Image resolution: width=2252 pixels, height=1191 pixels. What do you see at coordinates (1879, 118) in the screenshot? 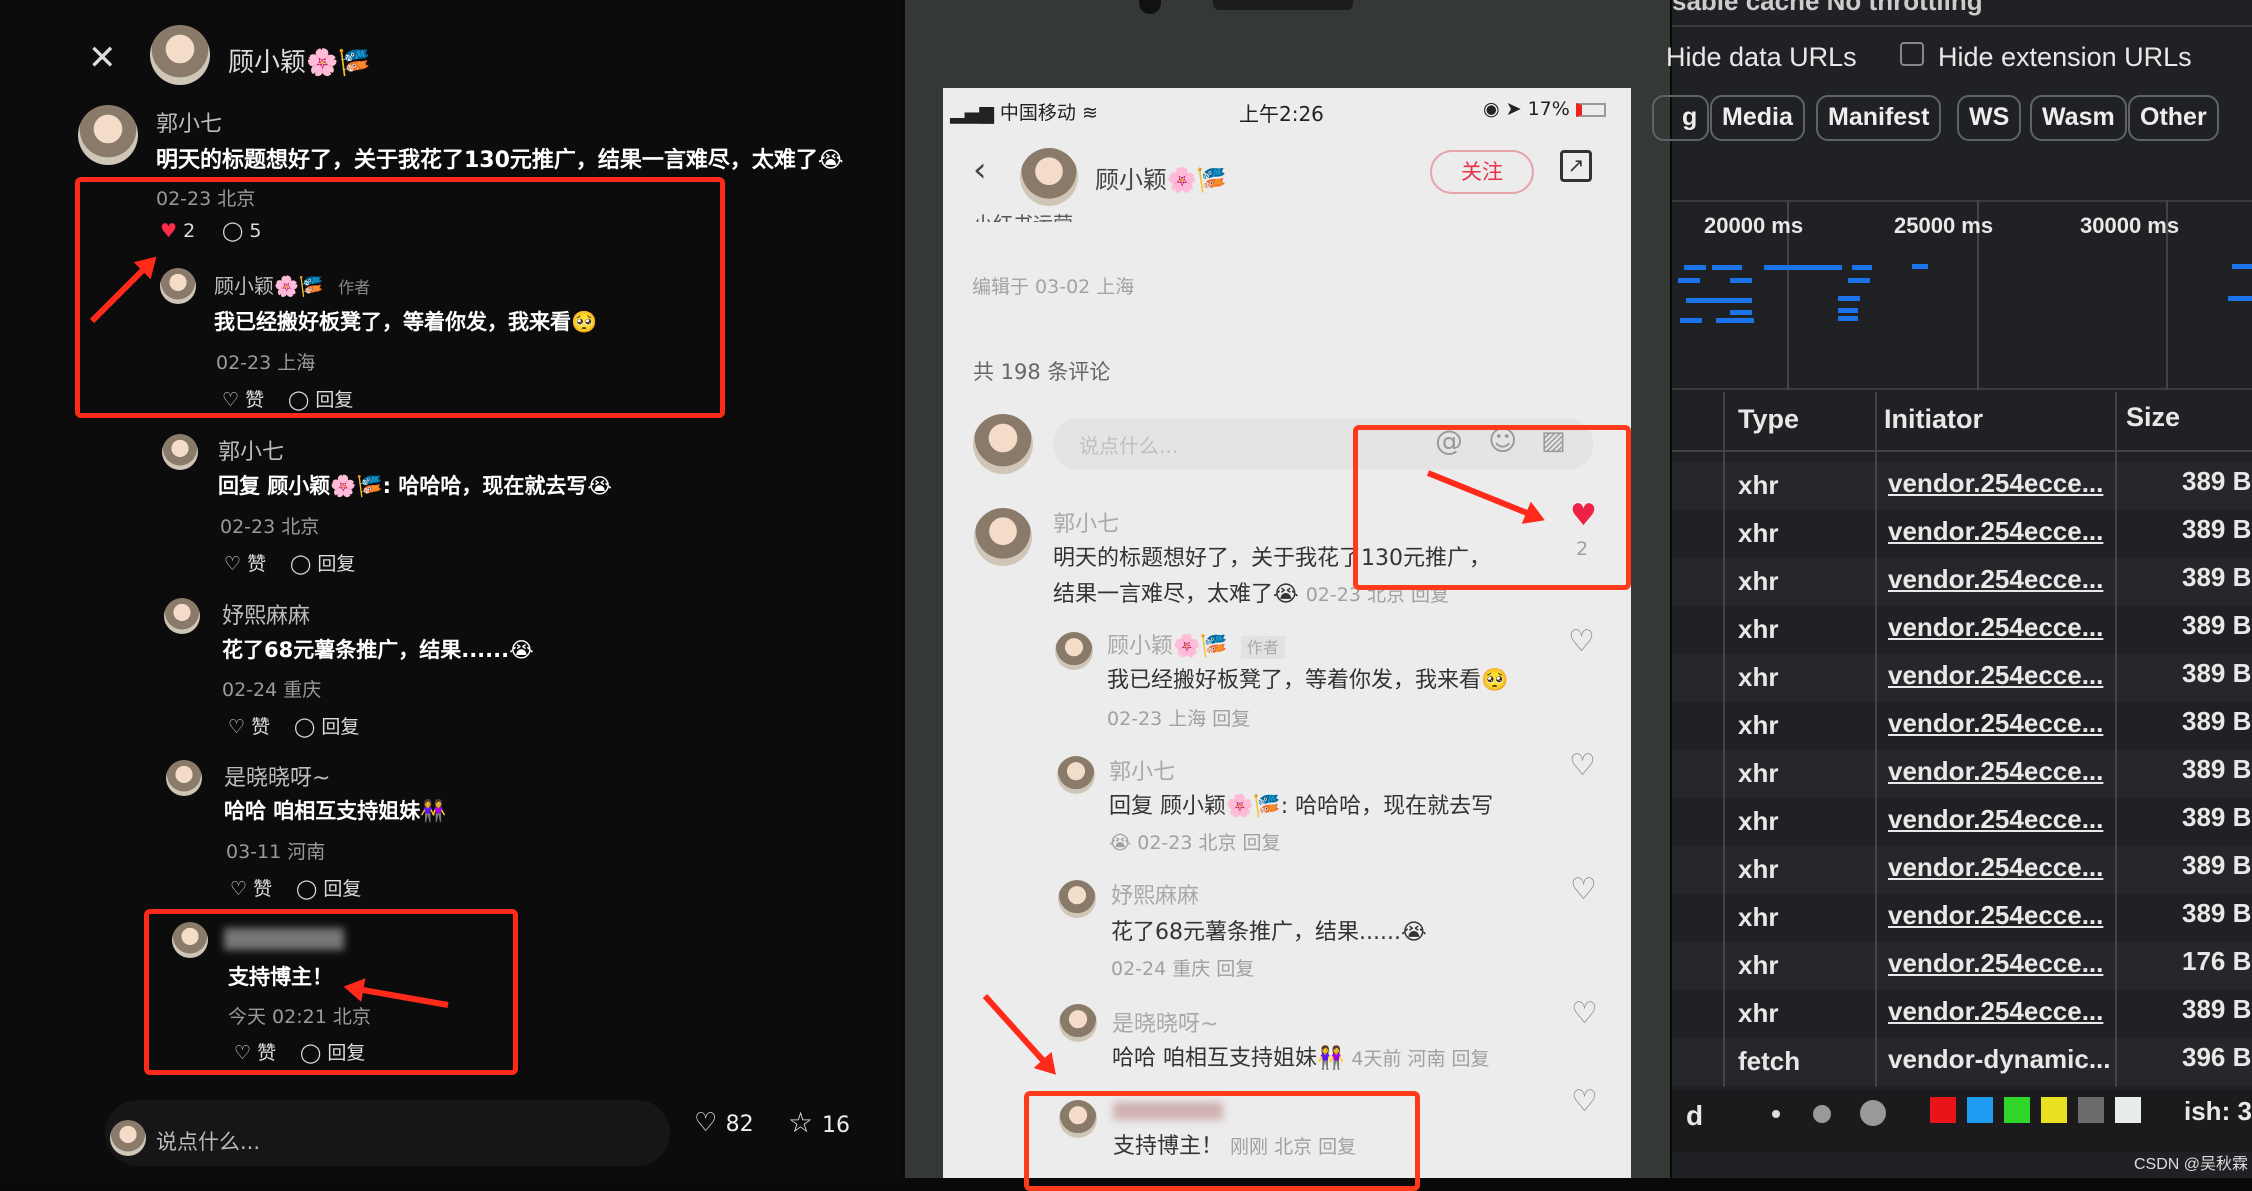
I see `filter-manifest: Manifest` at bounding box center [1879, 118].